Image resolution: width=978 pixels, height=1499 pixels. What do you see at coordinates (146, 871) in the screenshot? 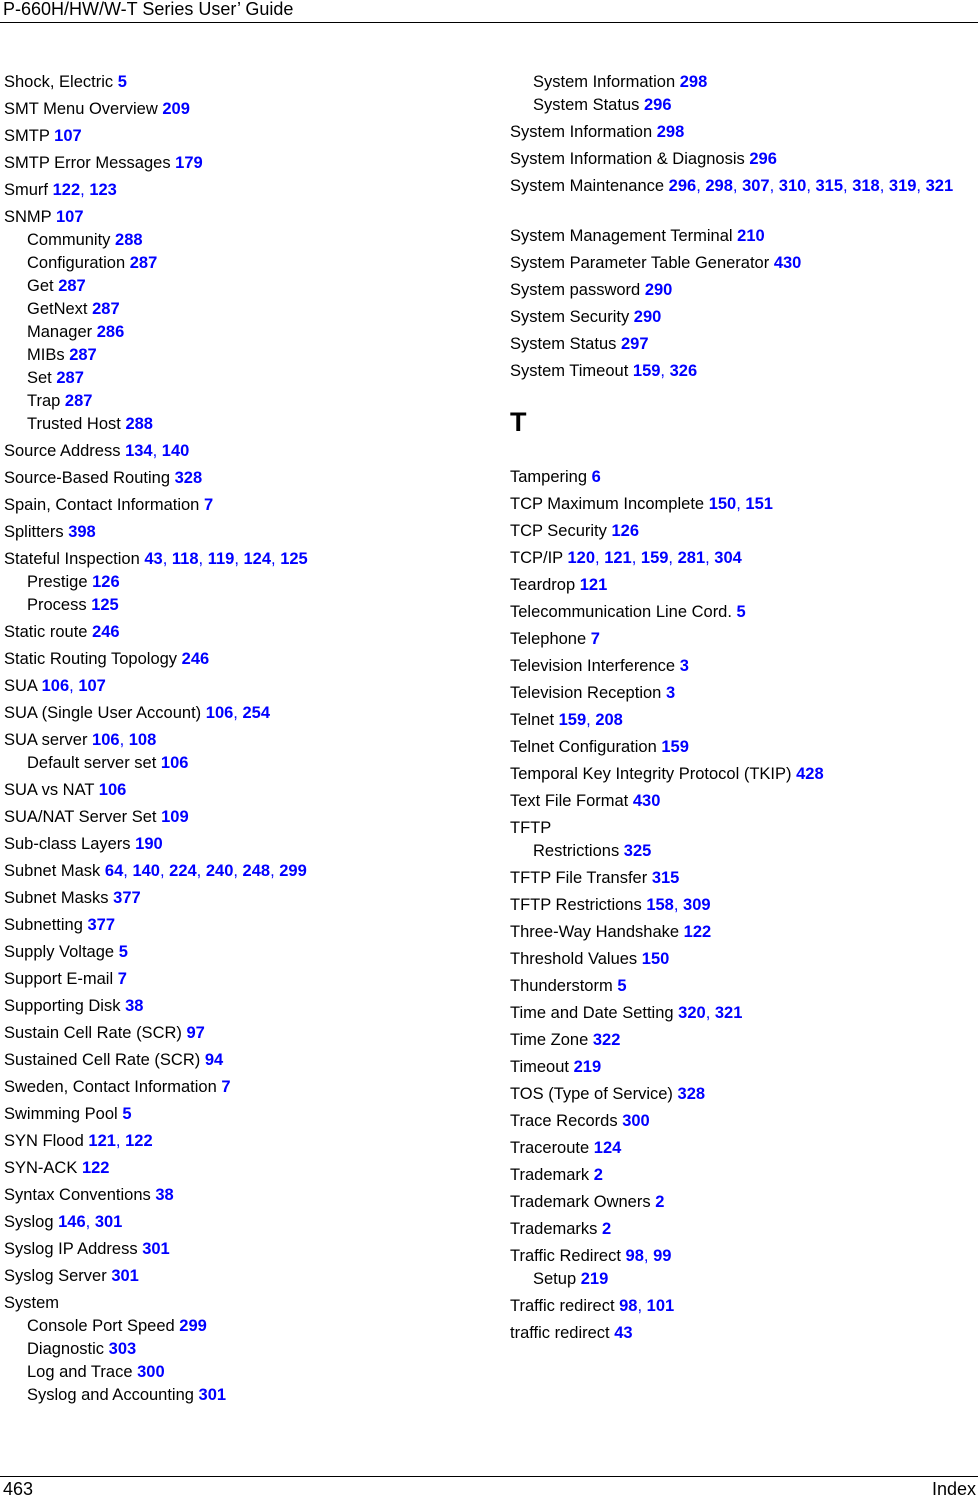
I see `page-link: 140` at bounding box center [146, 871].